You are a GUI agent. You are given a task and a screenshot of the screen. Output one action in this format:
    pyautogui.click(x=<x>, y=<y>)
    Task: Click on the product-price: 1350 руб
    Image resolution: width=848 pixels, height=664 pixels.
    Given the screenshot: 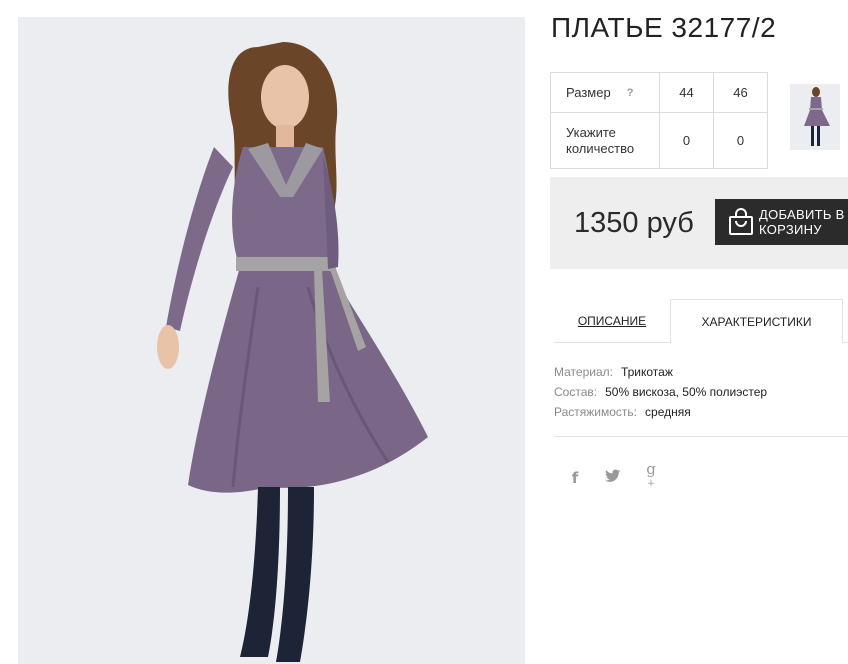 What is the action you would take?
    pyautogui.click(x=634, y=223)
    